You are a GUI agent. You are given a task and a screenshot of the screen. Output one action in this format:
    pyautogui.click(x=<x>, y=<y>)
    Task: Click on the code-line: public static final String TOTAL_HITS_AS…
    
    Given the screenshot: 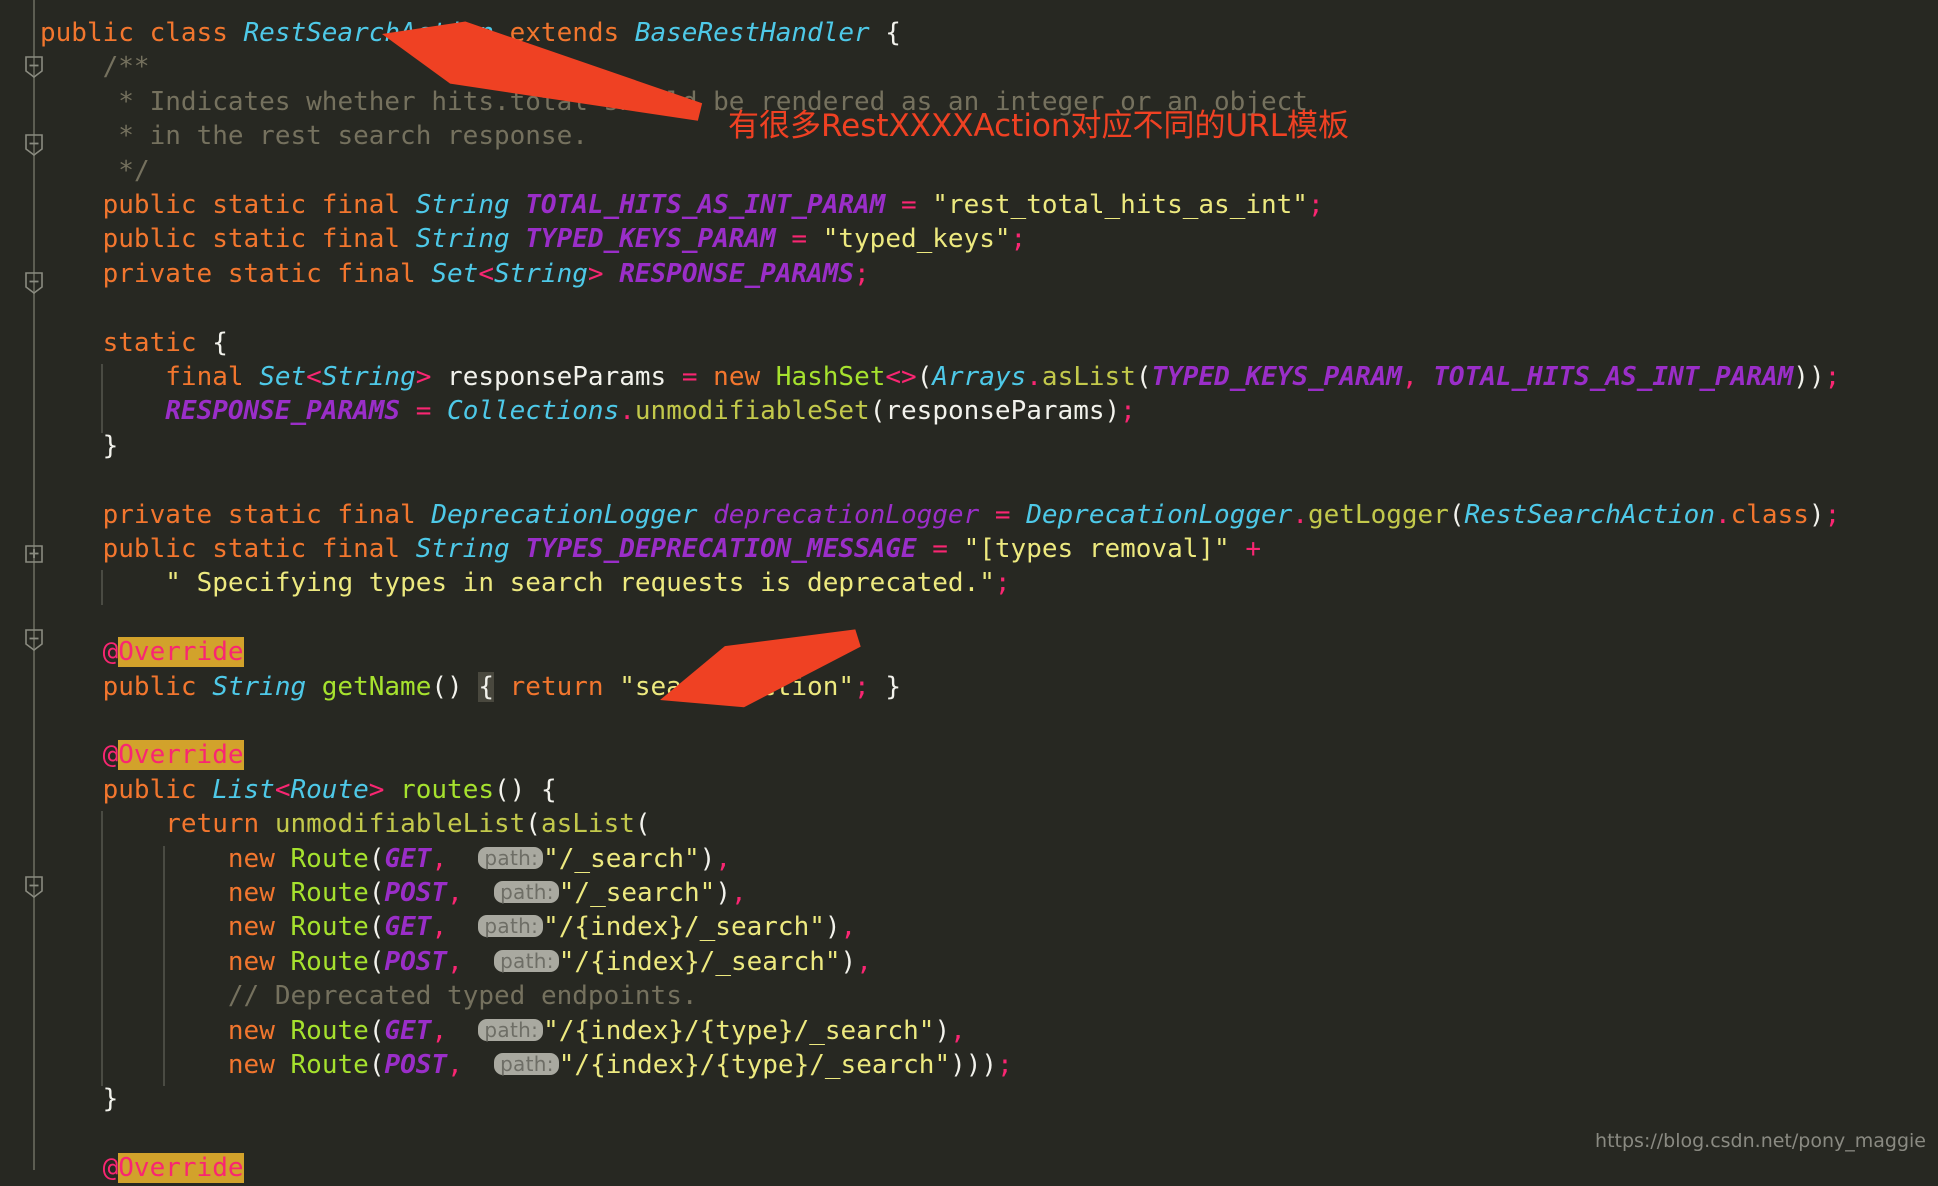 What is the action you would take?
    pyautogui.click(x=682, y=205)
    